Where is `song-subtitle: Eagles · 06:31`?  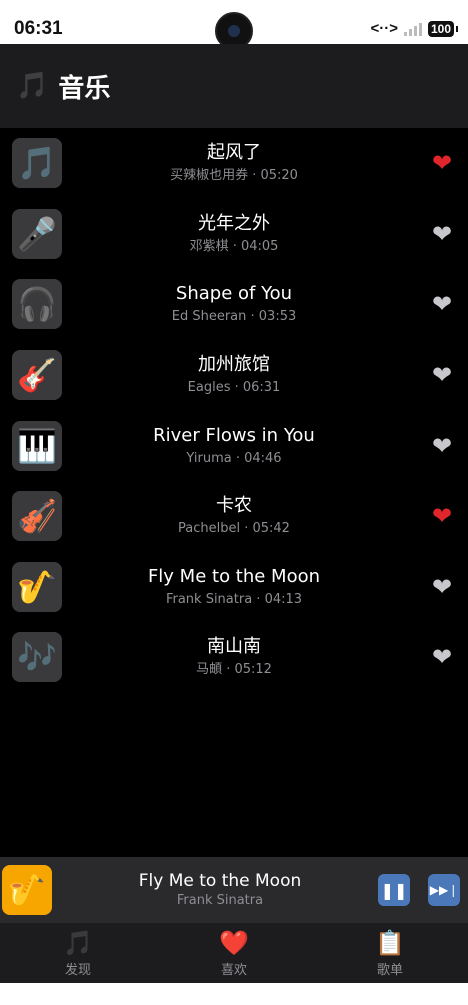 song-subtitle: Eagles · 06:31 is located at coordinates (234, 388).